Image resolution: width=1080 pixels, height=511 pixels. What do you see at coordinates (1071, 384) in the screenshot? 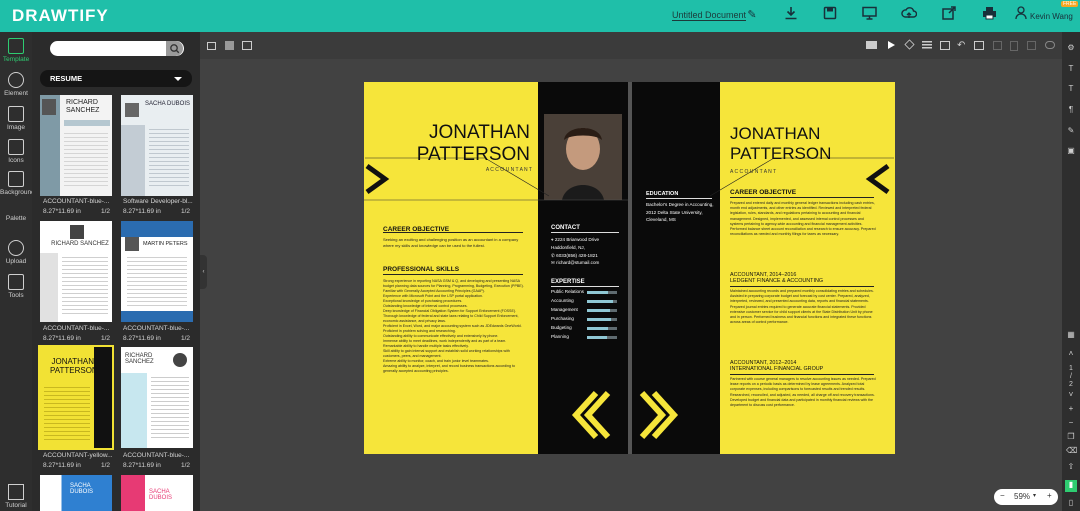
I see `page-total: 2` at bounding box center [1071, 384].